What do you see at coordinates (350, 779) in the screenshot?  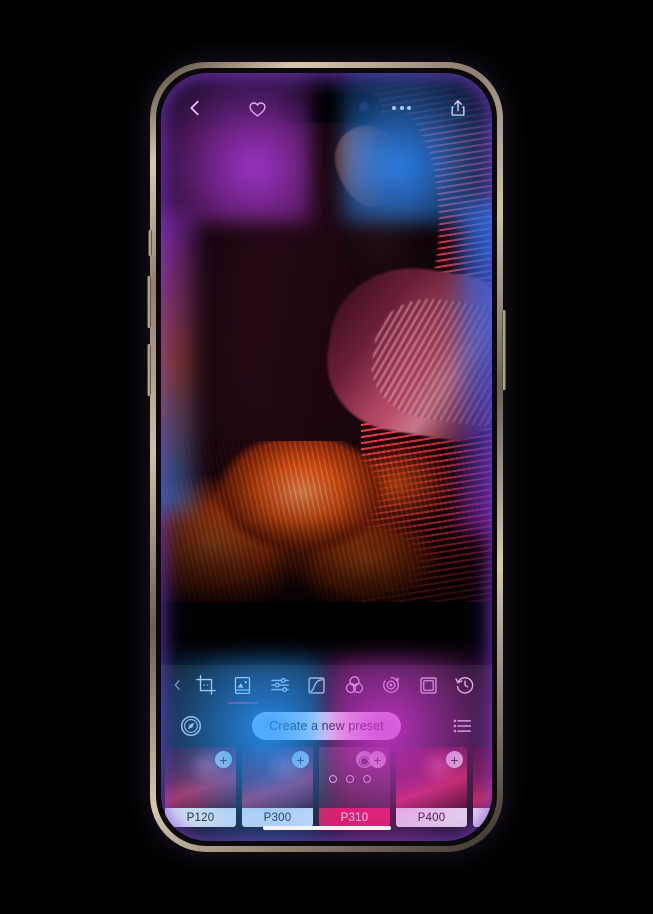 I see `loading-indicator` at bounding box center [350, 779].